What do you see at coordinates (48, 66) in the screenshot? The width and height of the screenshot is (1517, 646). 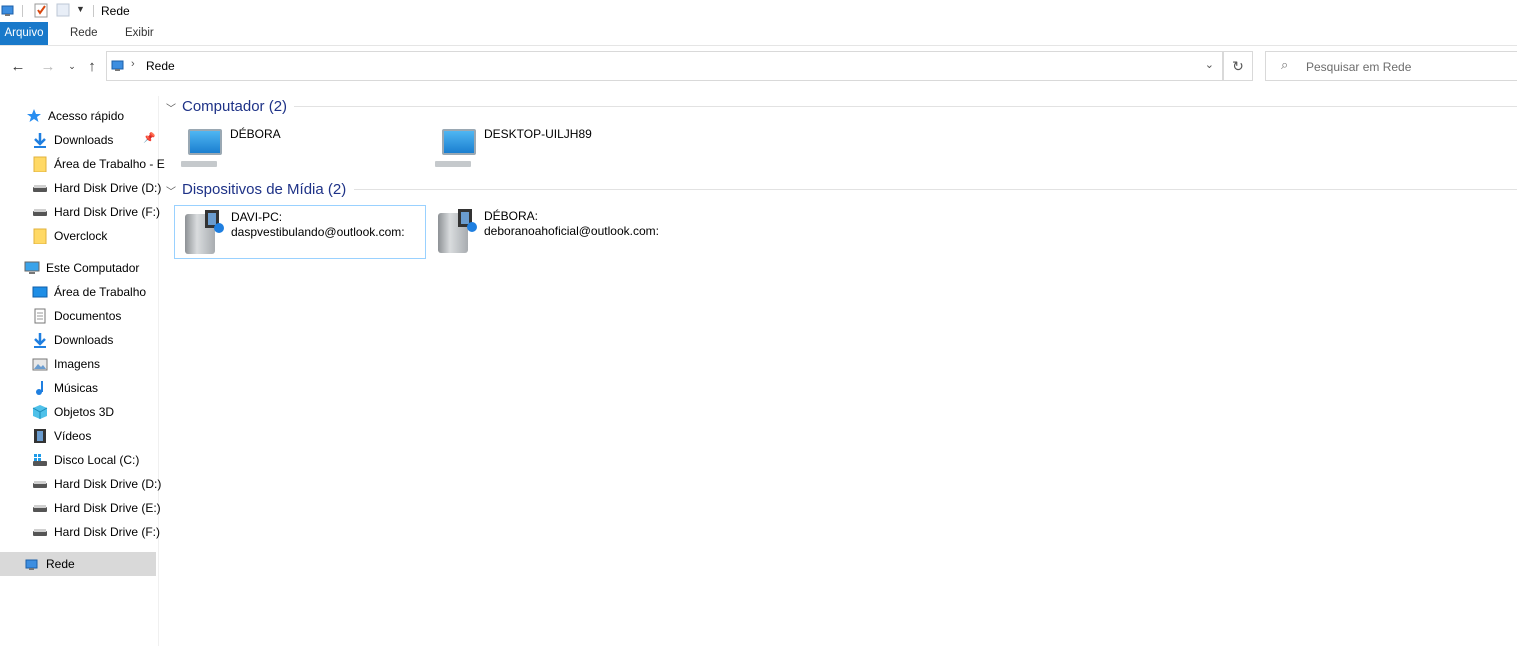 I see `forward-arrow-icon: →` at bounding box center [48, 66].